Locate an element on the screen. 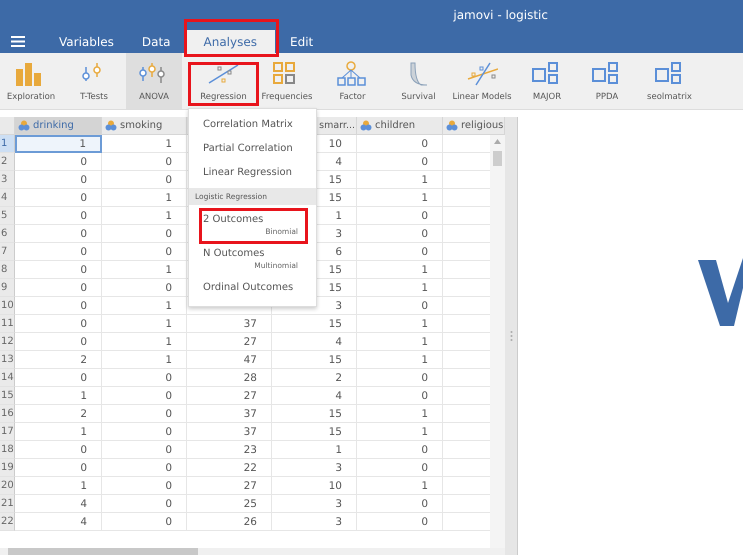 The width and height of the screenshot is (743, 555). row-number: 10 is located at coordinates (7, 306).